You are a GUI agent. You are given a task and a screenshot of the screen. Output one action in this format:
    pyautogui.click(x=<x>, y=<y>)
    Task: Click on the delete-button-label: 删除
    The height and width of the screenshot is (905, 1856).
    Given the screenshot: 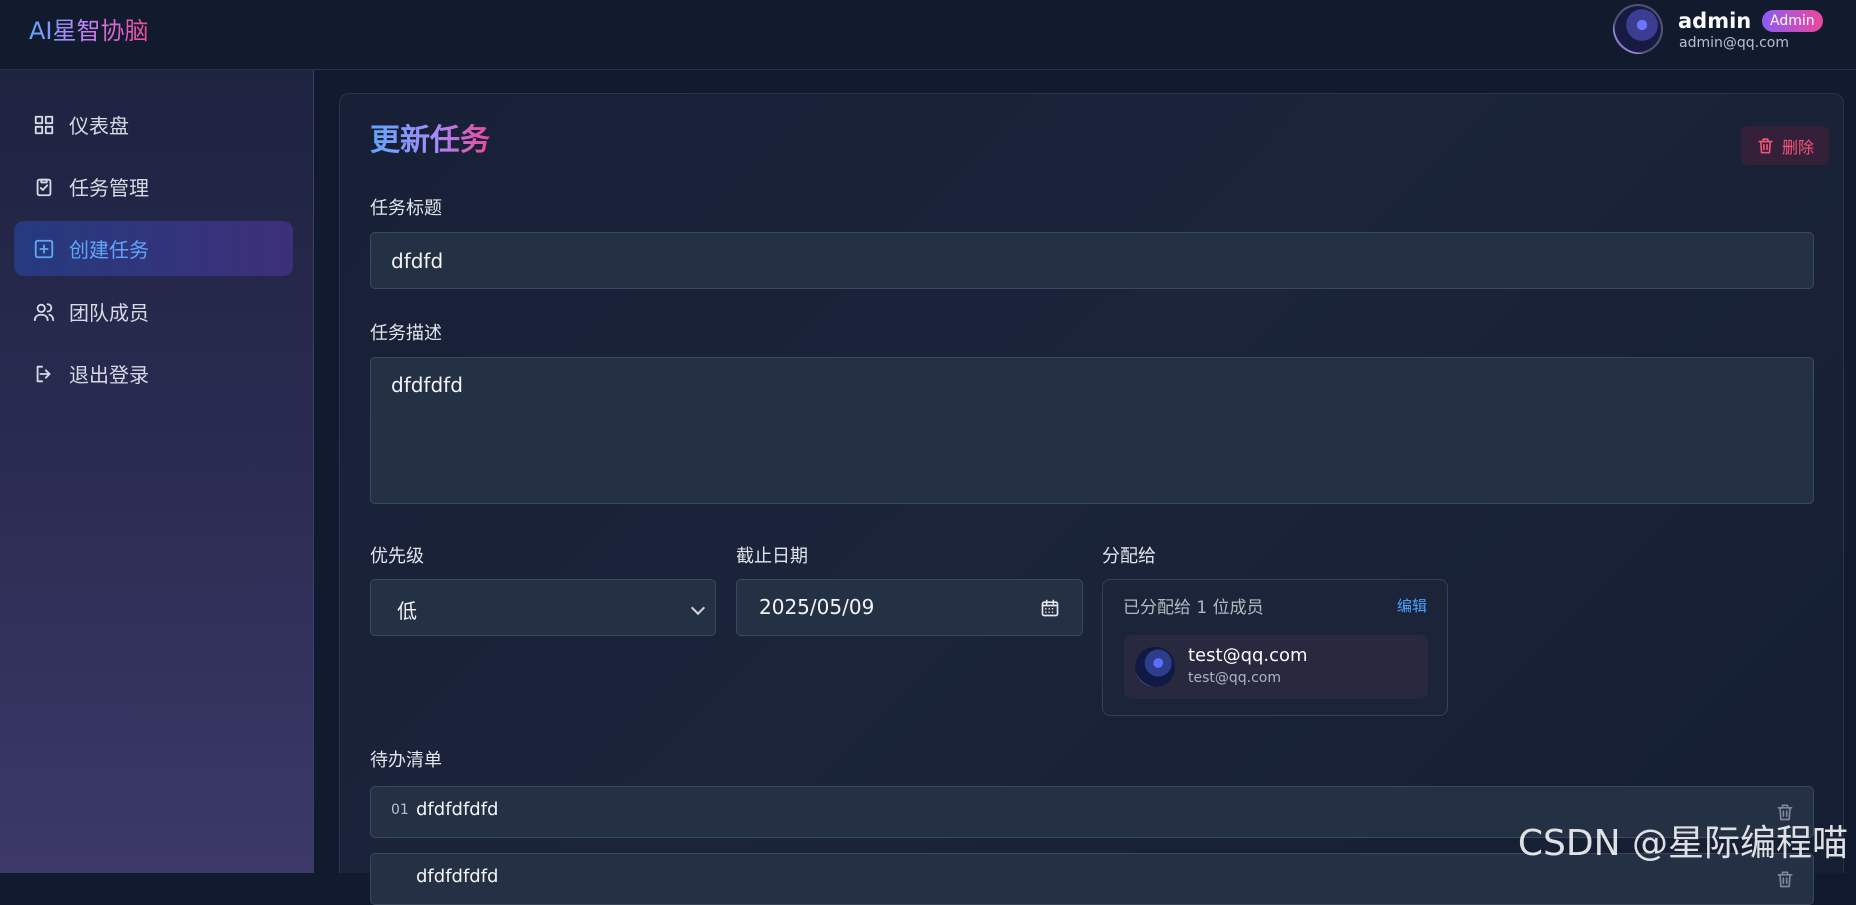 What is the action you would take?
    pyautogui.click(x=1798, y=146)
    